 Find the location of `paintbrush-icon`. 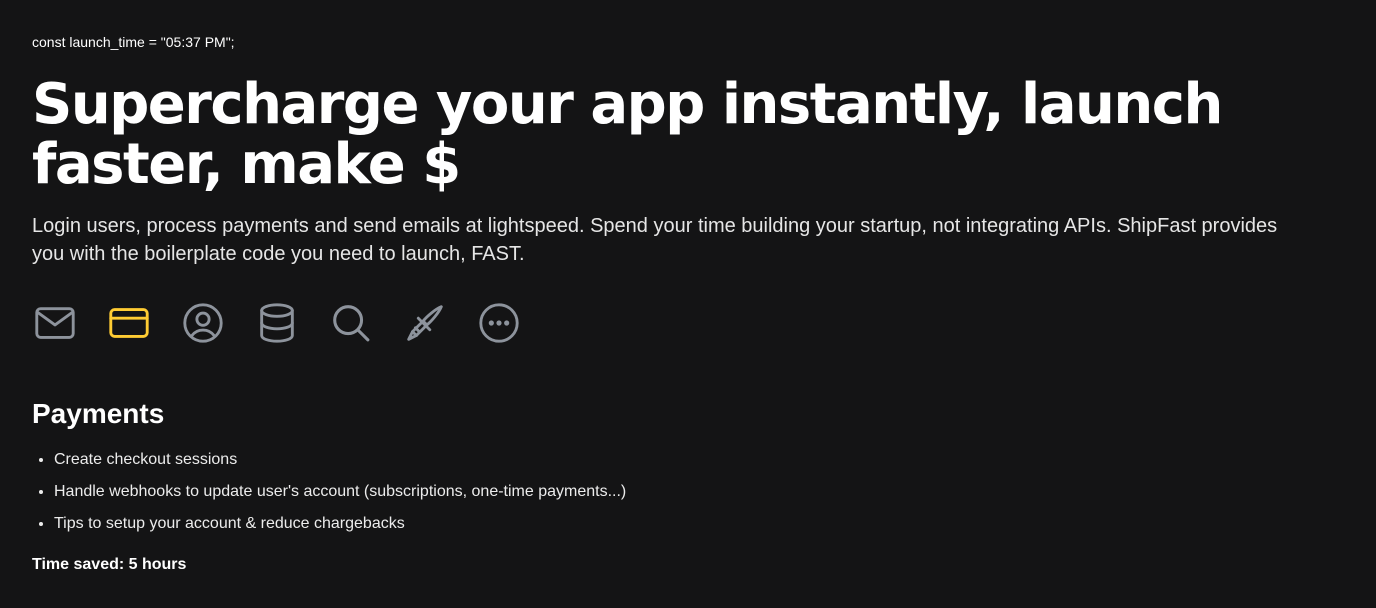

paintbrush-icon is located at coordinates (425, 323).